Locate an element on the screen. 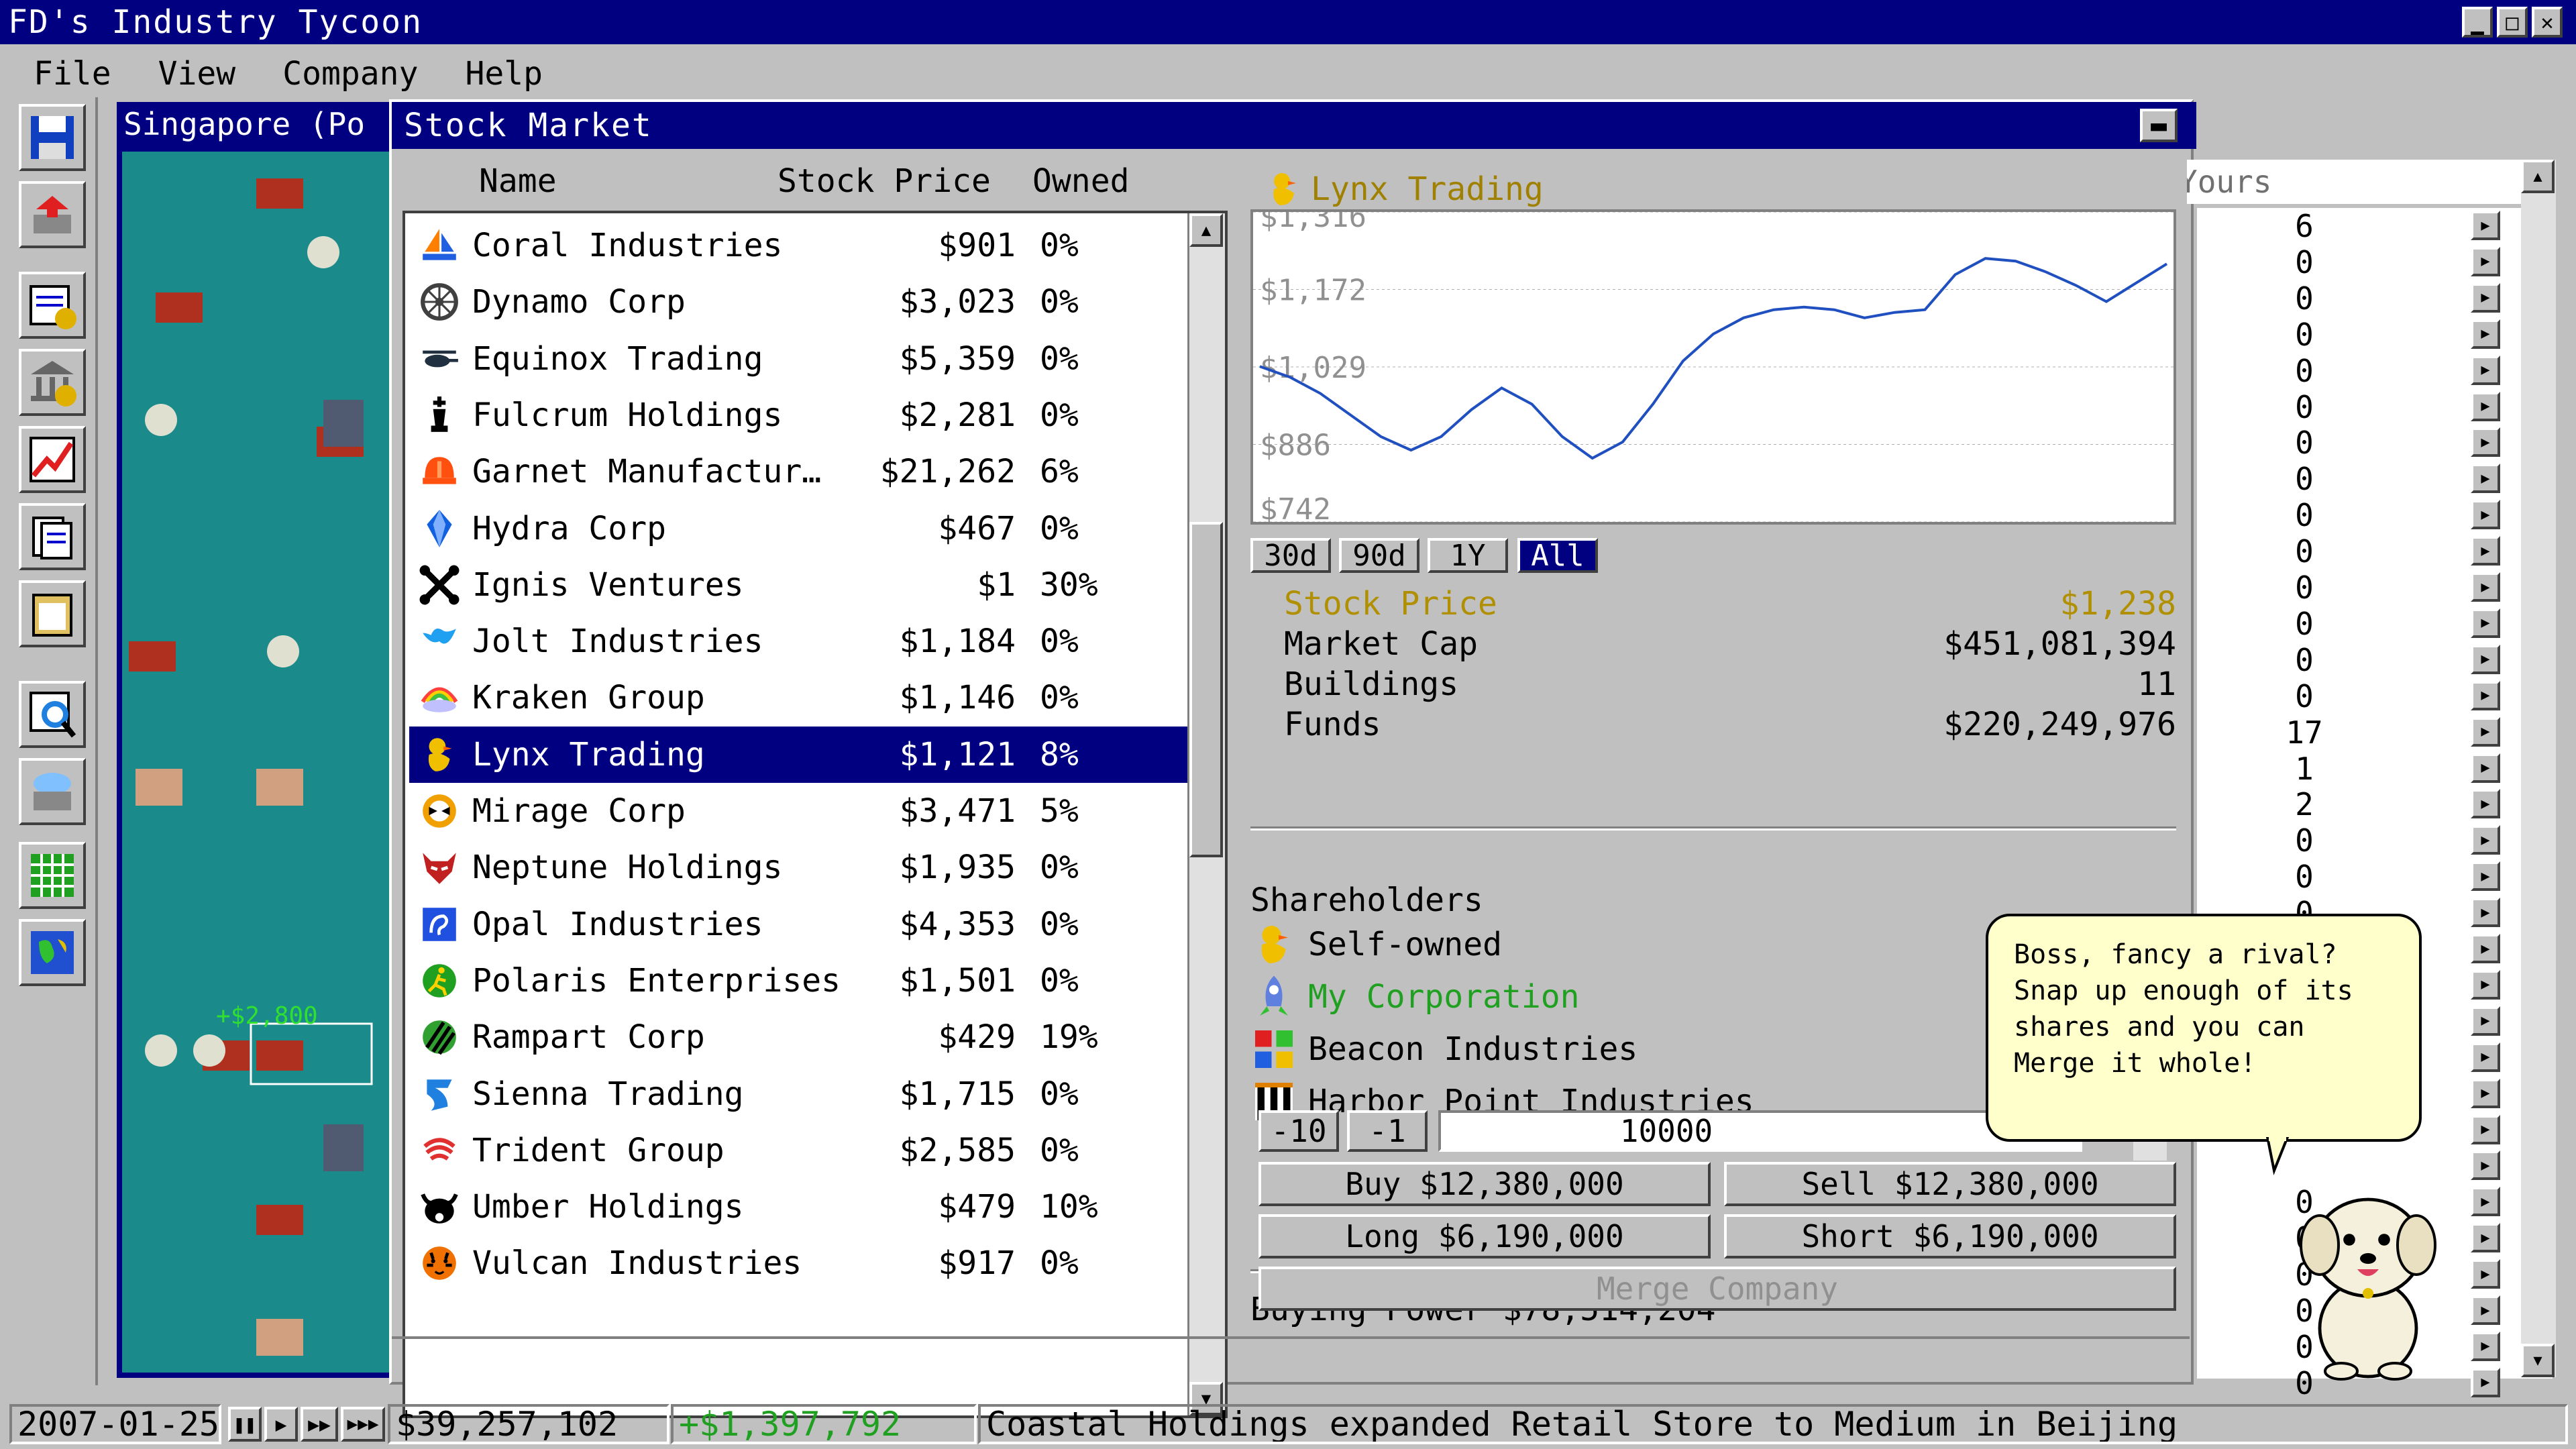  range-tab-30d: 30d is located at coordinates (1290, 555).